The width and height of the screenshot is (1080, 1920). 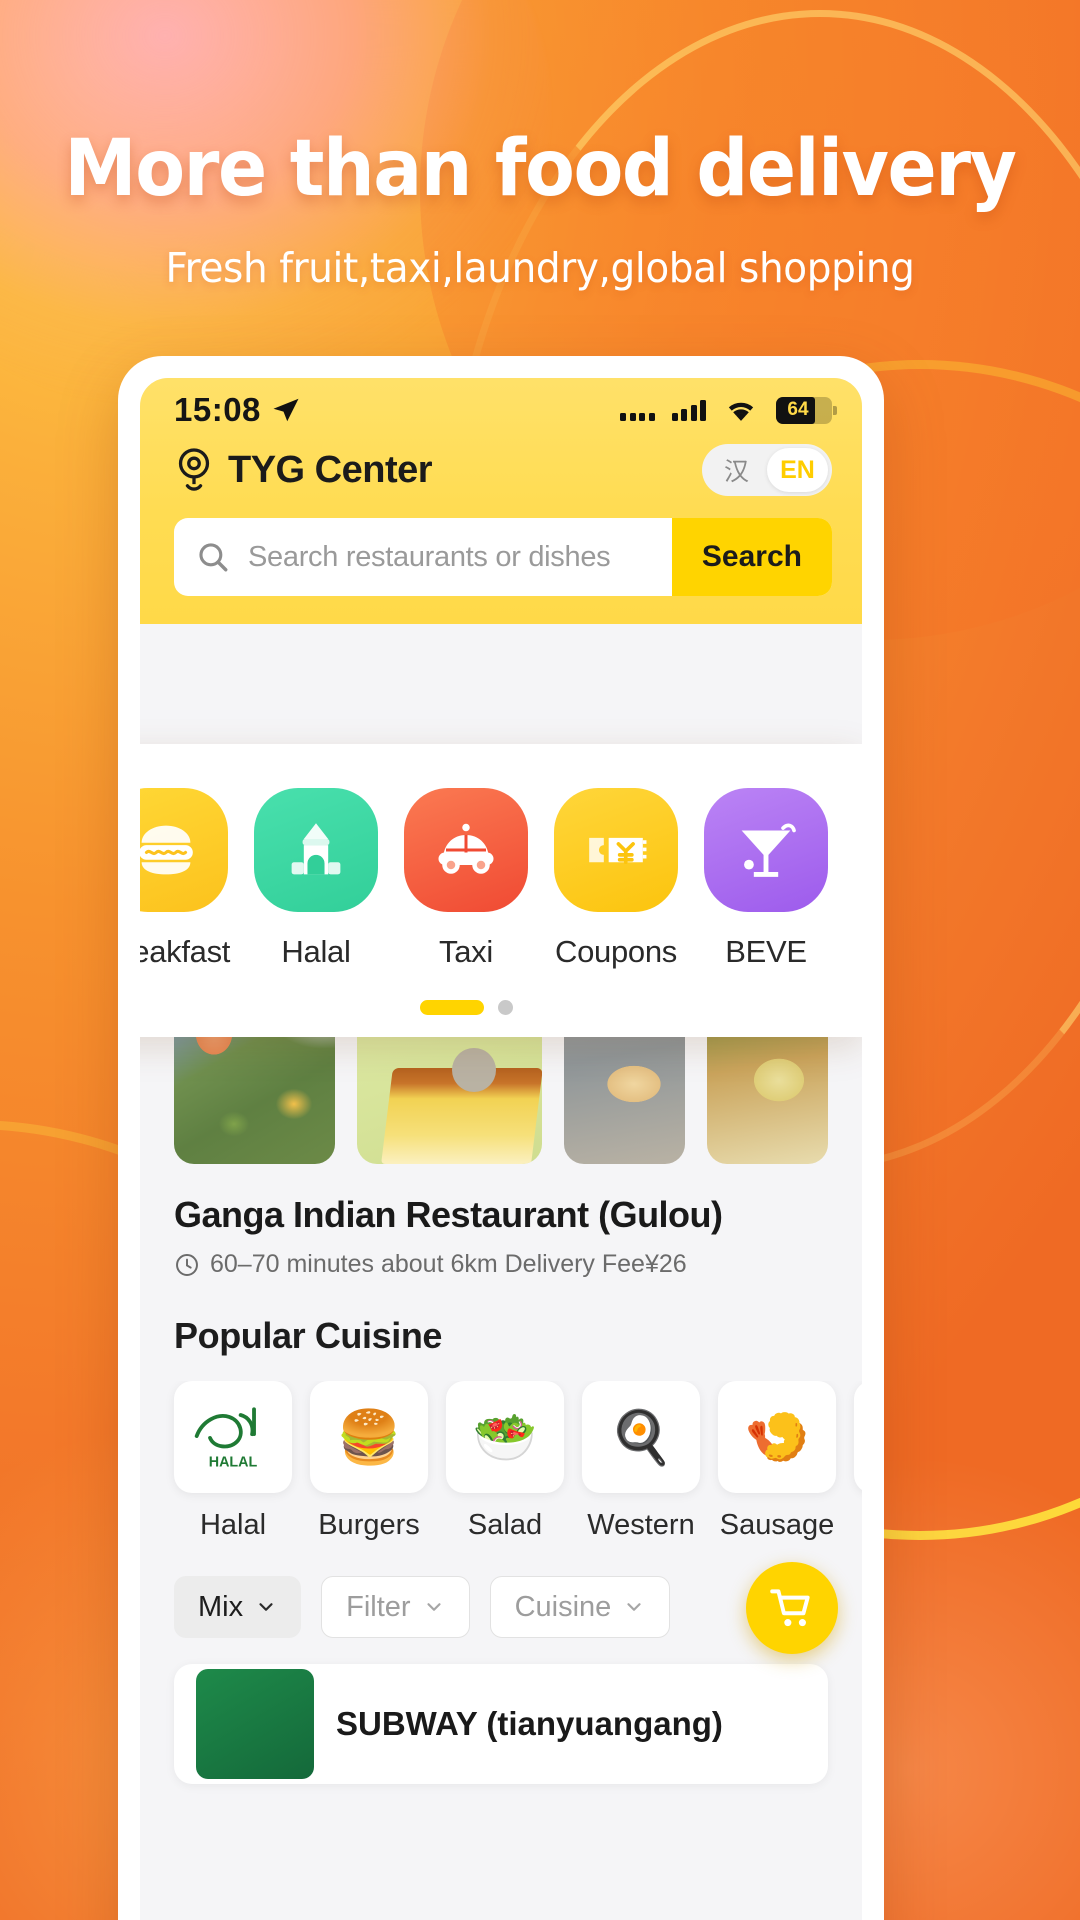 I want to click on cuisine-label: Halal, so click(x=233, y=1525).